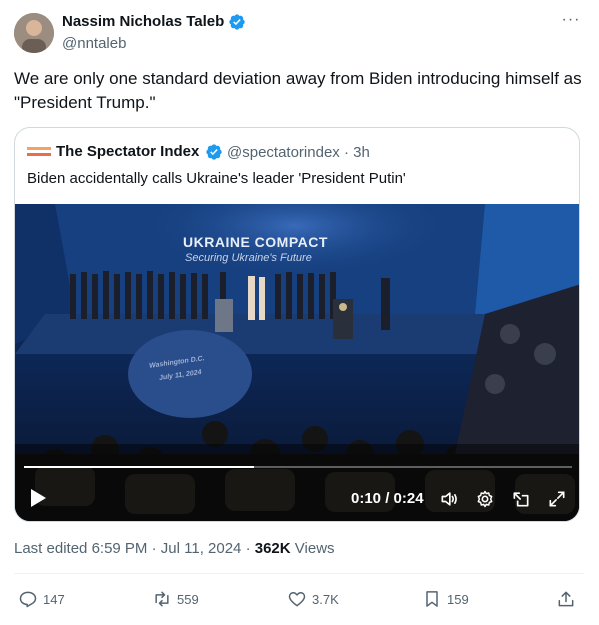 Image resolution: width=599 pixels, height=625 pixels. What do you see at coordinates (248, 258) in the screenshot?
I see `banner-subtitle: Securing Ukraine's Future` at bounding box center [248, 258].